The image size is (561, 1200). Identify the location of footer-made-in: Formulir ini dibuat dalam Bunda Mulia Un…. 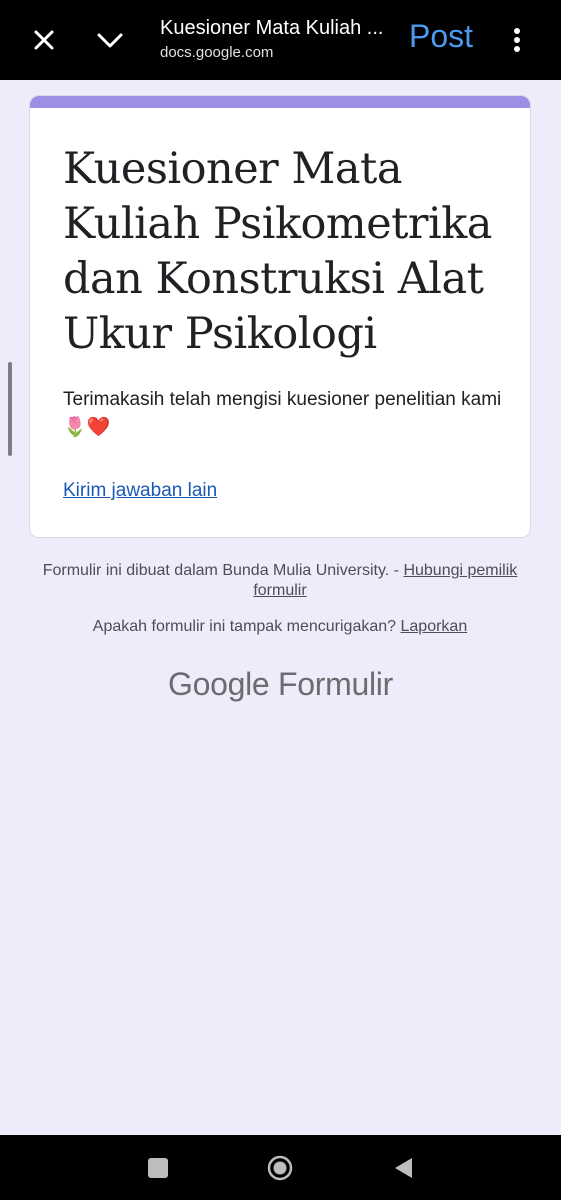
(280, 581).